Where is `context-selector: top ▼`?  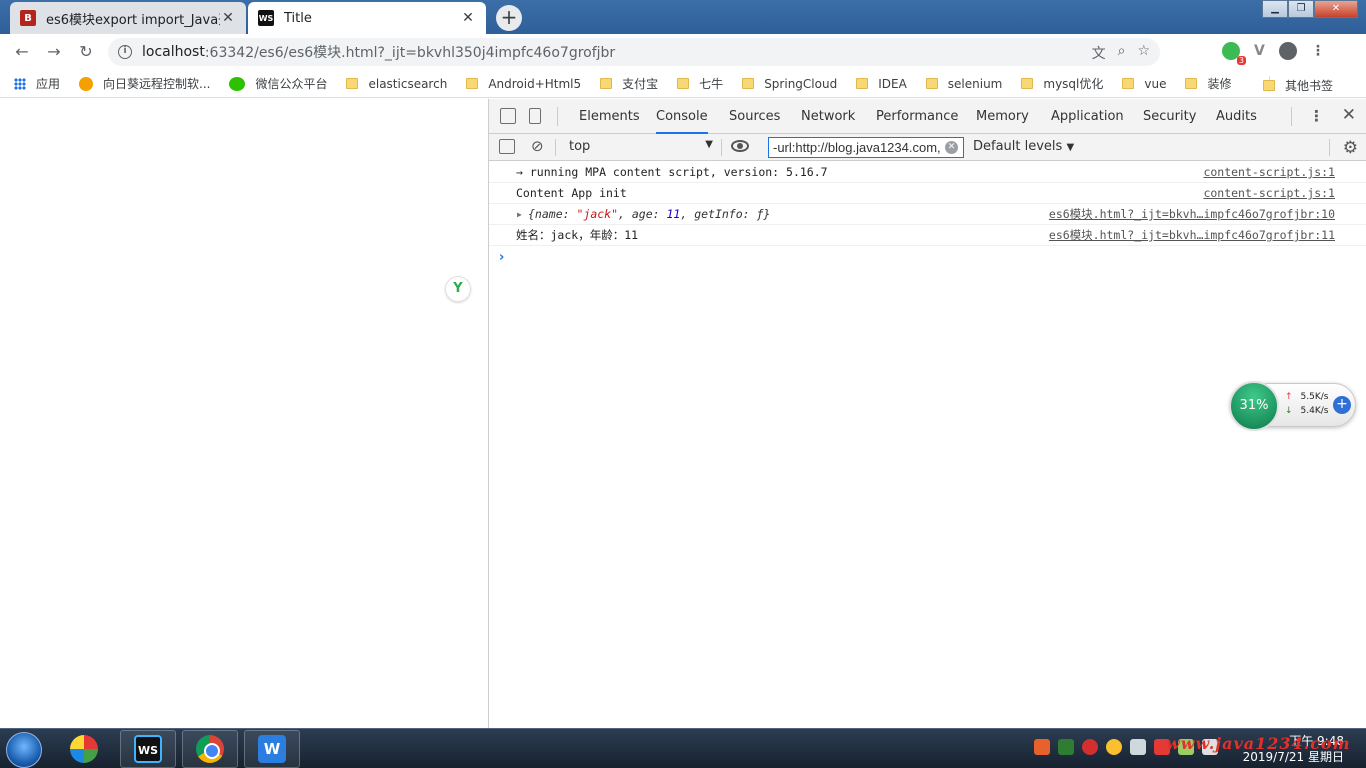 context-selector: top ▼ is located at coordinates (641, 147).